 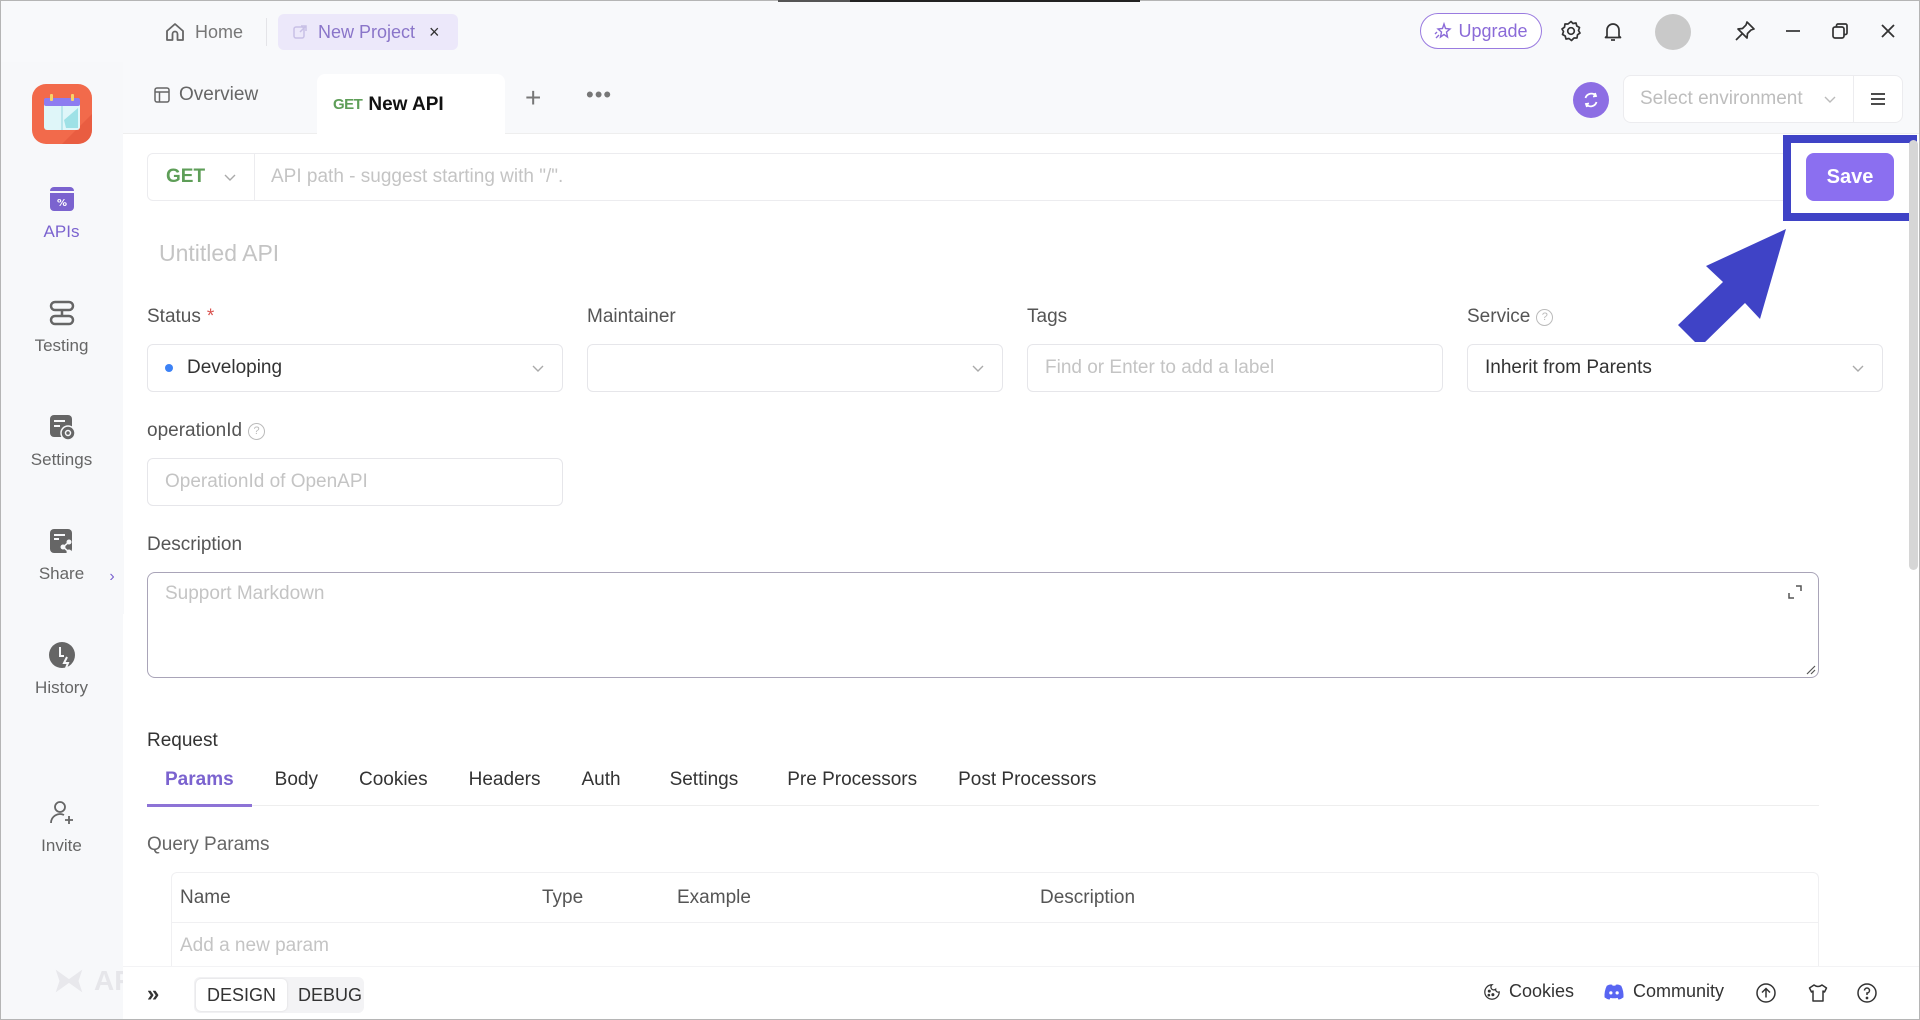 What do you see at coordinates (795, 368) in the screenshot?
I see `maintainer-select` at bounding box center [795, 368].